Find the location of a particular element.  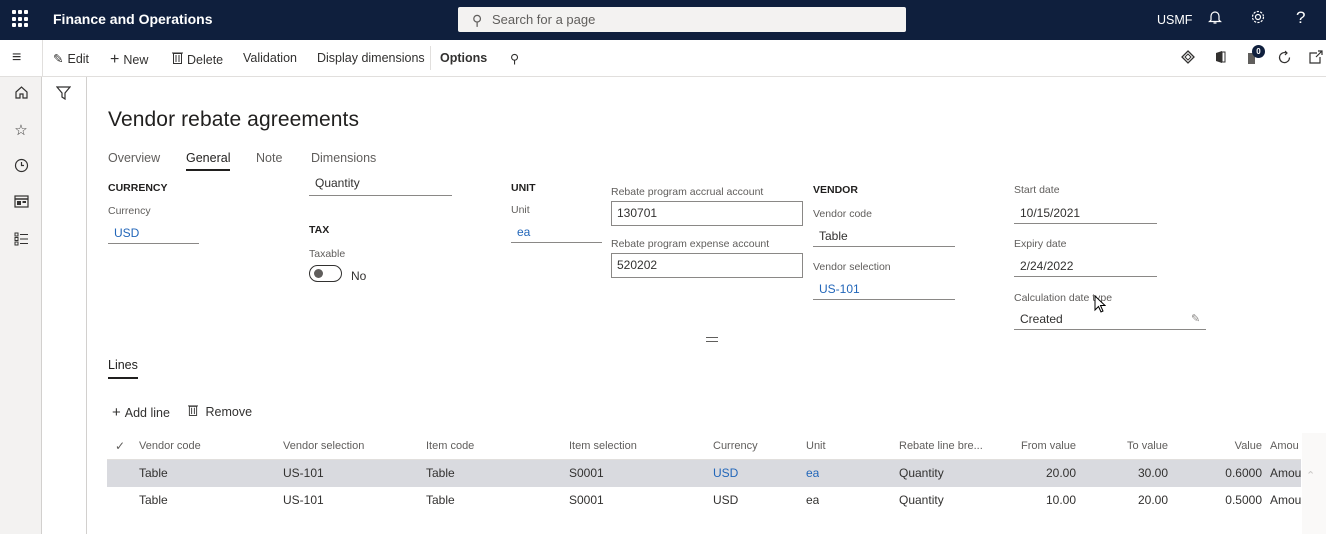

column-header-currency: Currency is located at coordinates (735, 446).